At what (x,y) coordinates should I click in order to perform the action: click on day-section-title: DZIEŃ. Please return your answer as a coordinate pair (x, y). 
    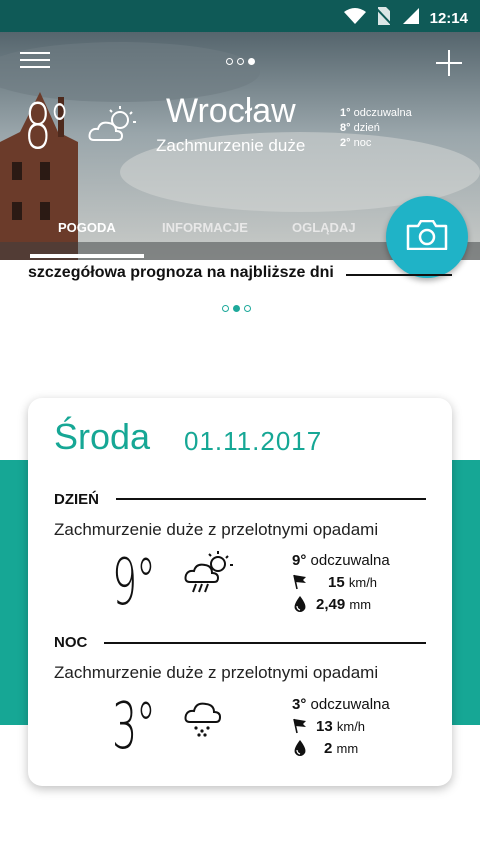
    Looking at the image, I should click on (76, 499).